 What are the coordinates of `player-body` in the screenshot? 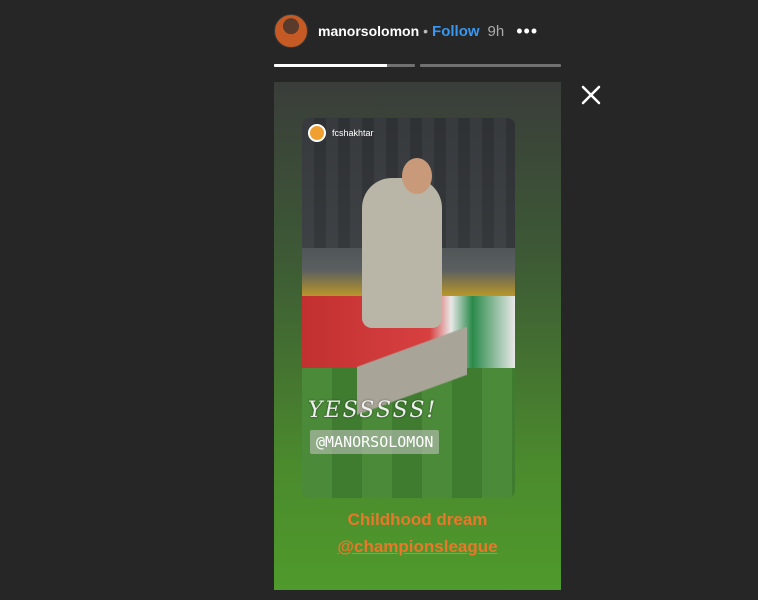 It's located at (402, 253).